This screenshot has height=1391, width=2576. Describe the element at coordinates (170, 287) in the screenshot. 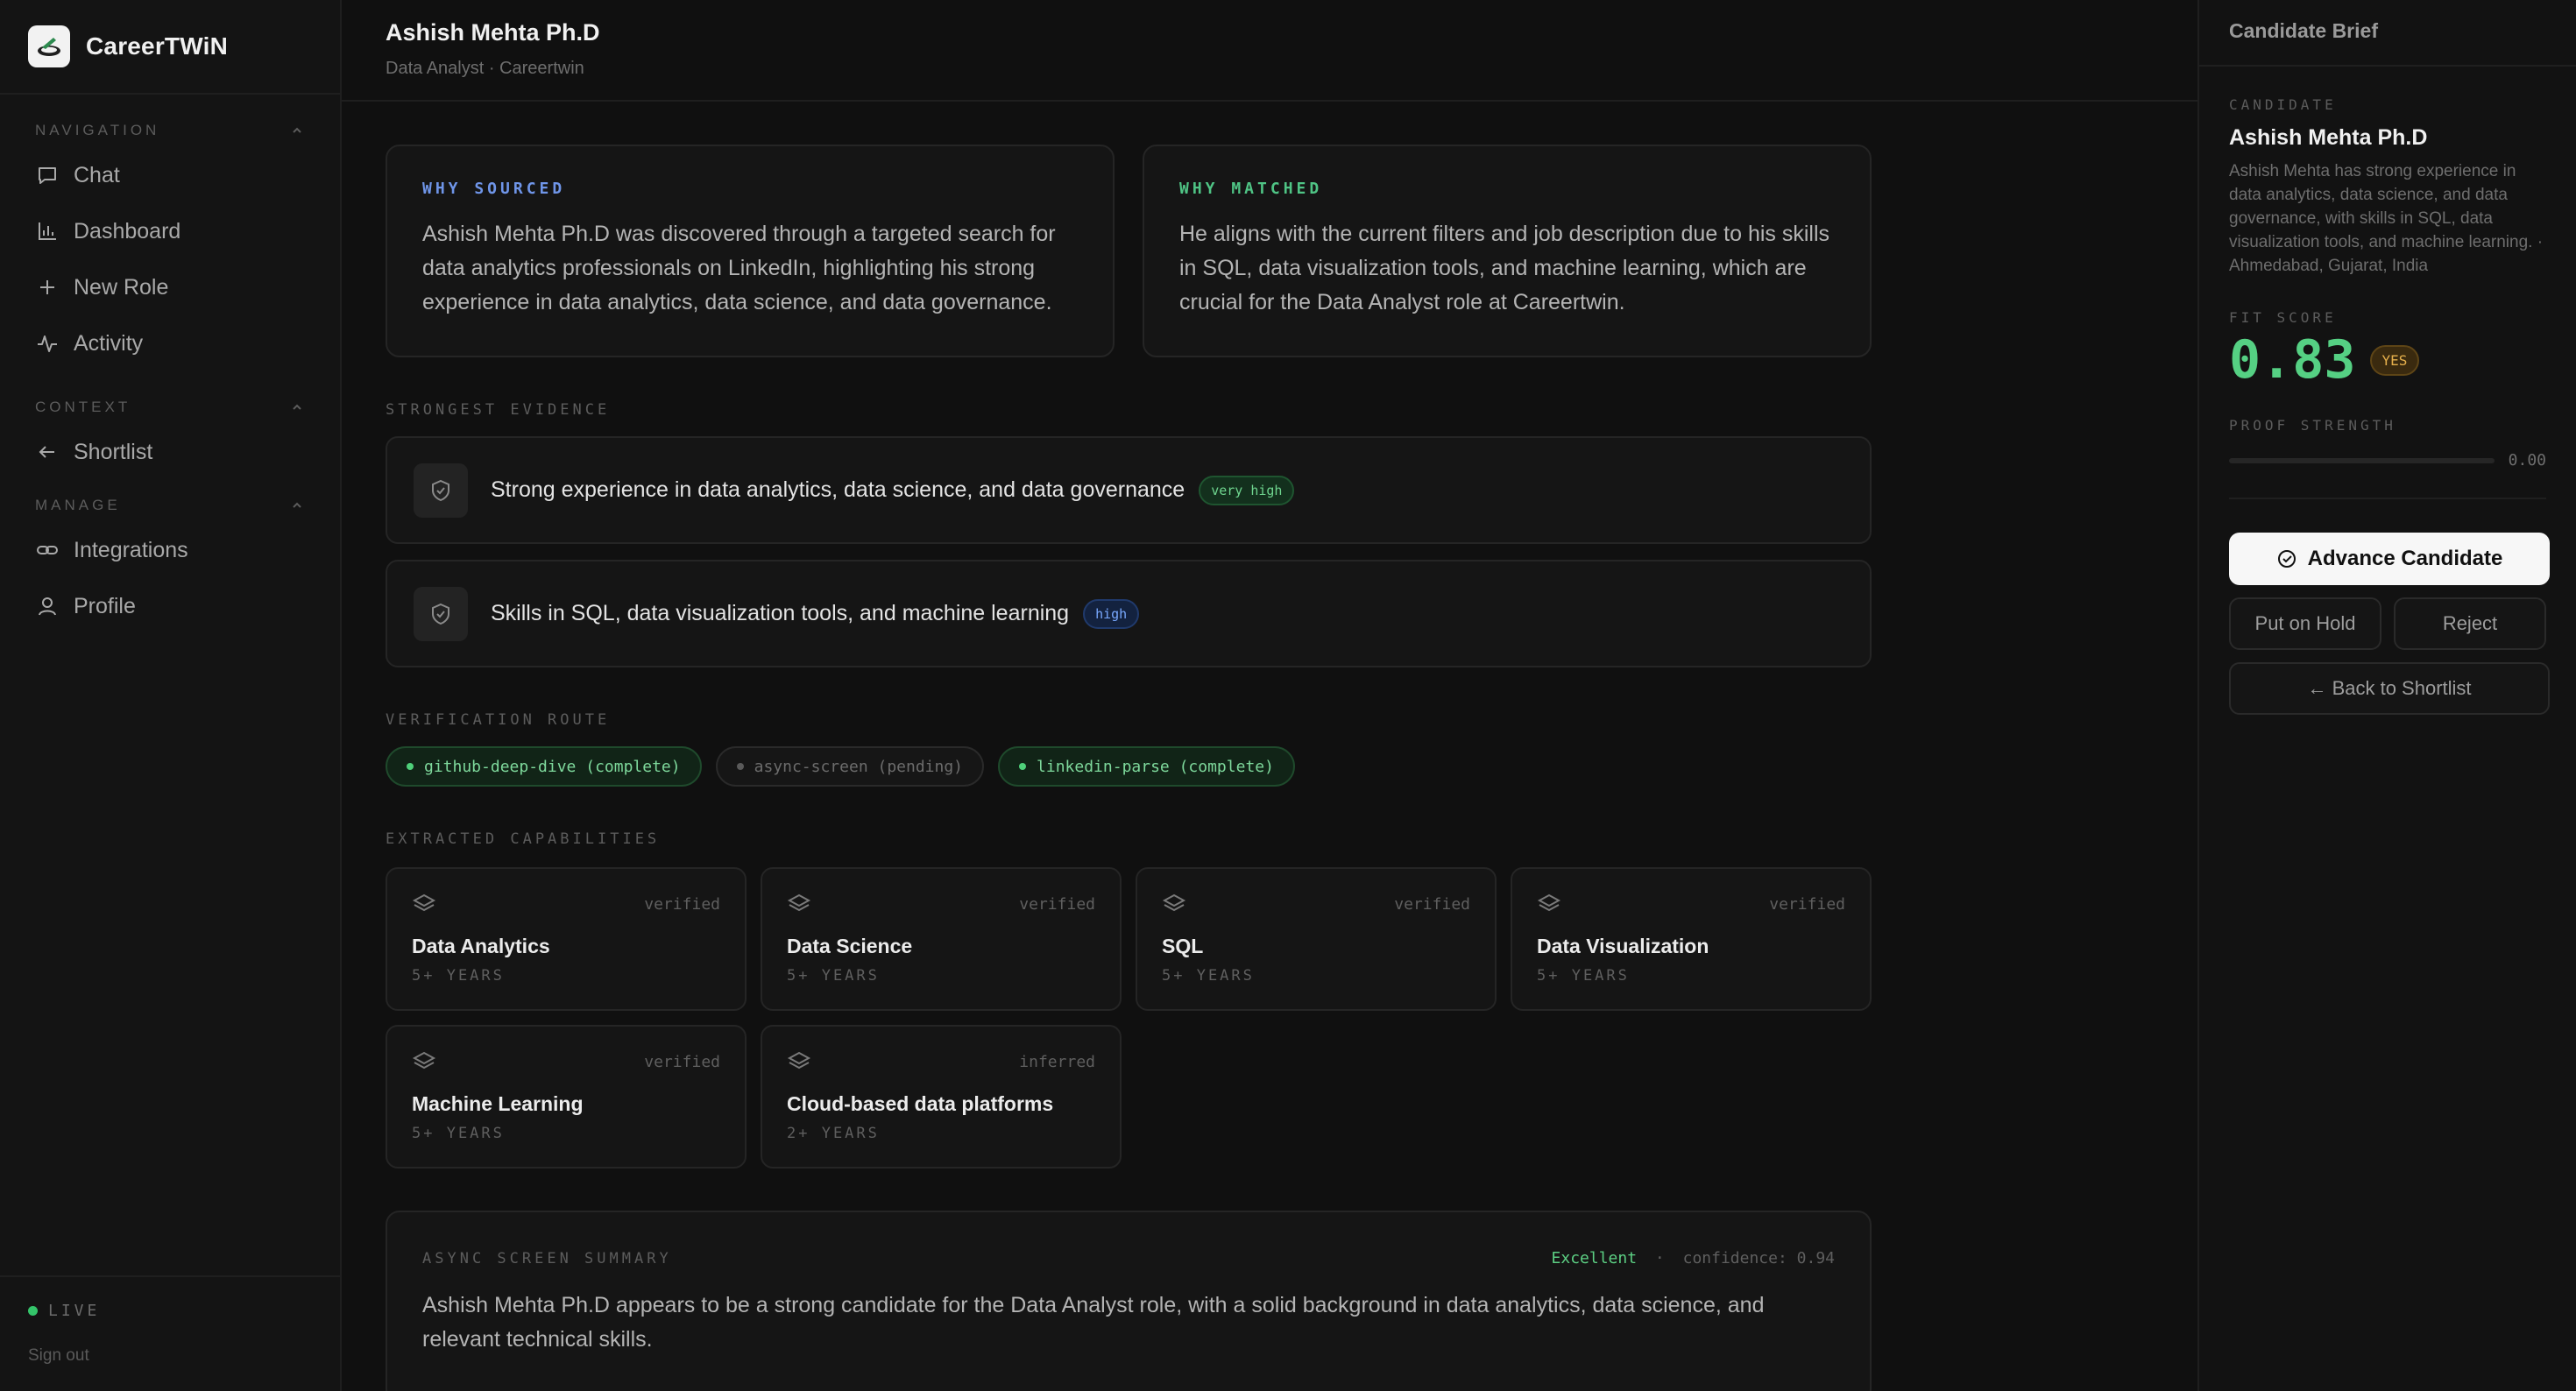

I see `sidebar-item-new-role: New Role` at that location.